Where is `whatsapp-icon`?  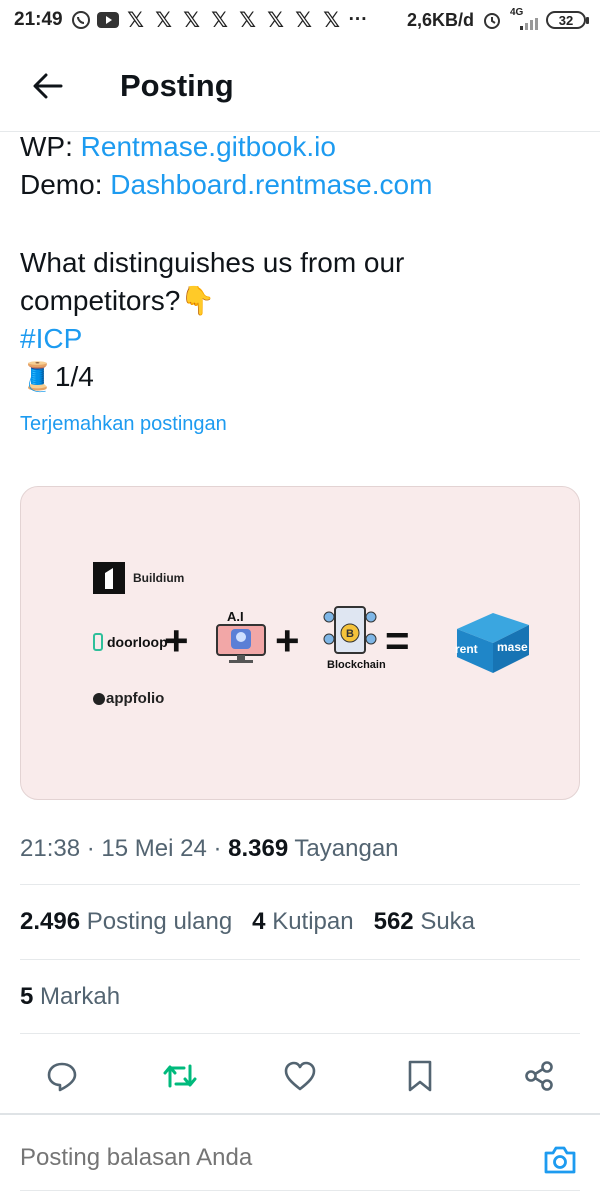
whatsapp-icon is located at coordinates (81, 20).